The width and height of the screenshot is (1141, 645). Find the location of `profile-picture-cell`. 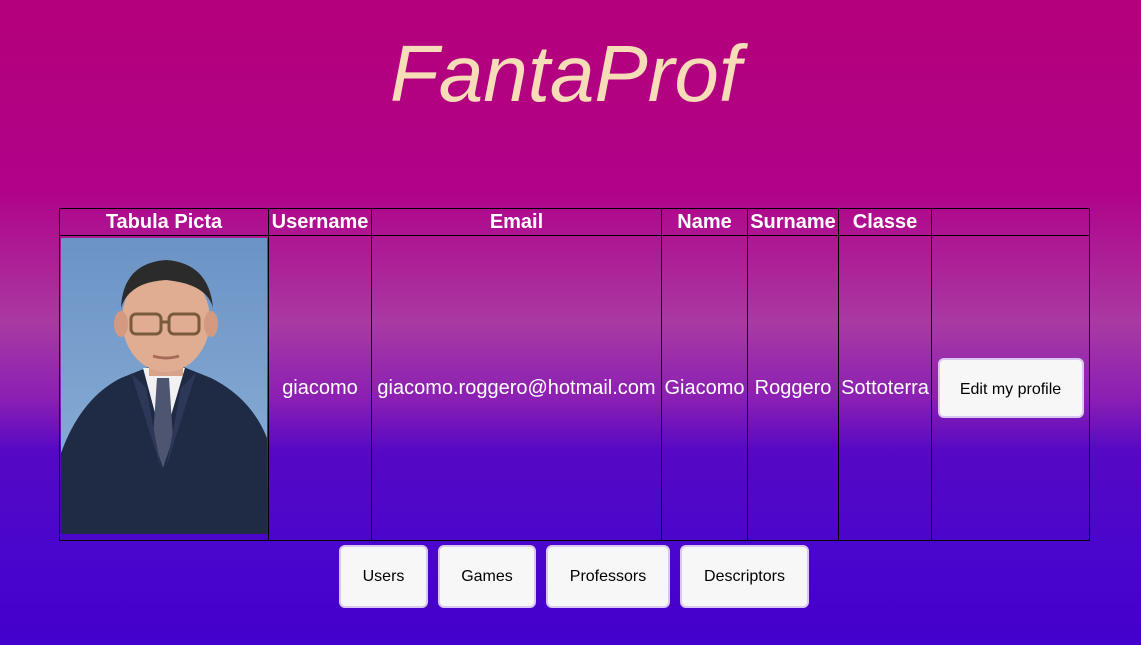

profile-picture-cell is located at coordinates (164, 388).